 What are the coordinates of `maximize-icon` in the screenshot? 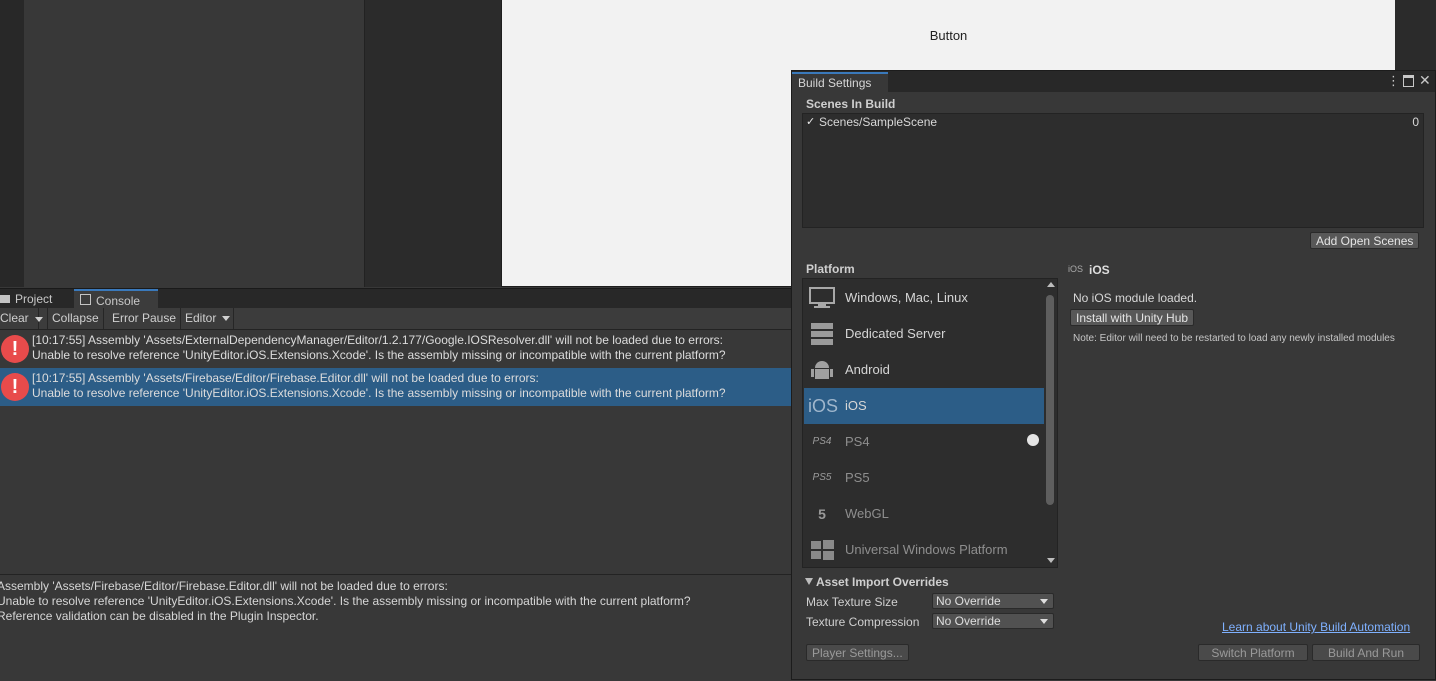 It's located at (1408, 81).